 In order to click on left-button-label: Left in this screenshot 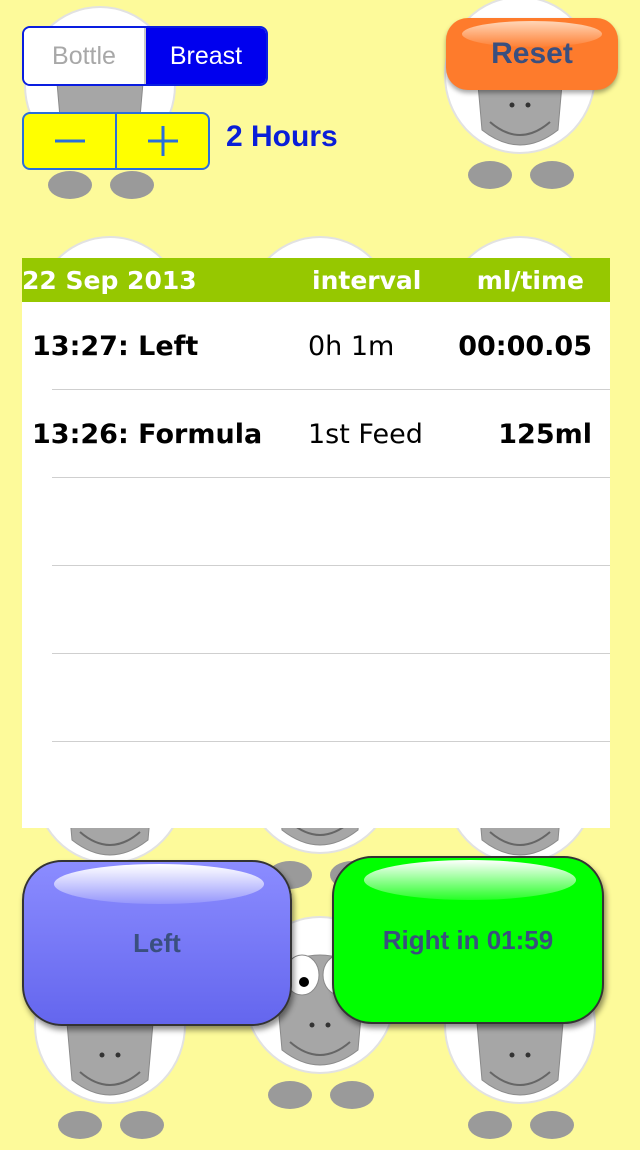, I will do `click(157, 942)`.